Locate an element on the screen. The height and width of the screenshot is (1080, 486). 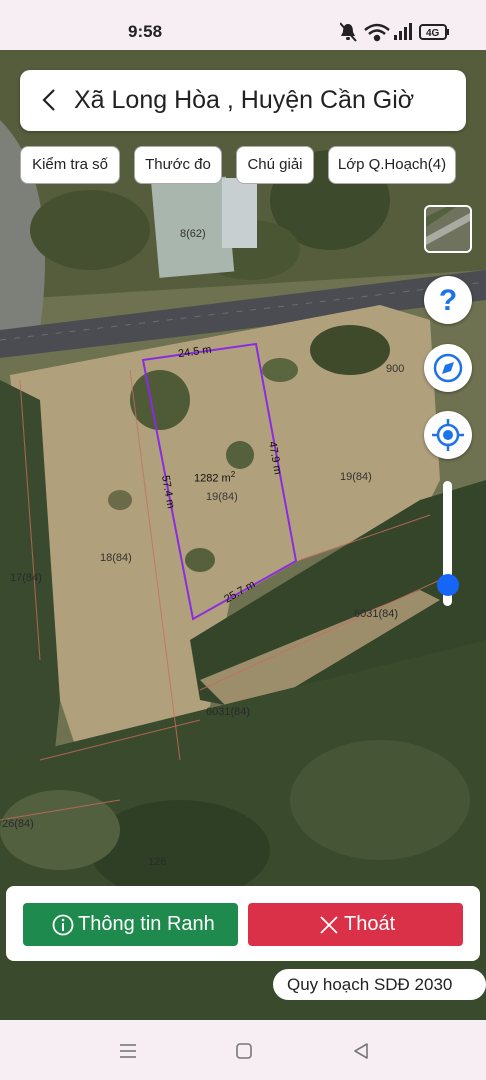
planning-layer-button: Lớp Q.Hoạch(4) is located at coordinates (392, 165).